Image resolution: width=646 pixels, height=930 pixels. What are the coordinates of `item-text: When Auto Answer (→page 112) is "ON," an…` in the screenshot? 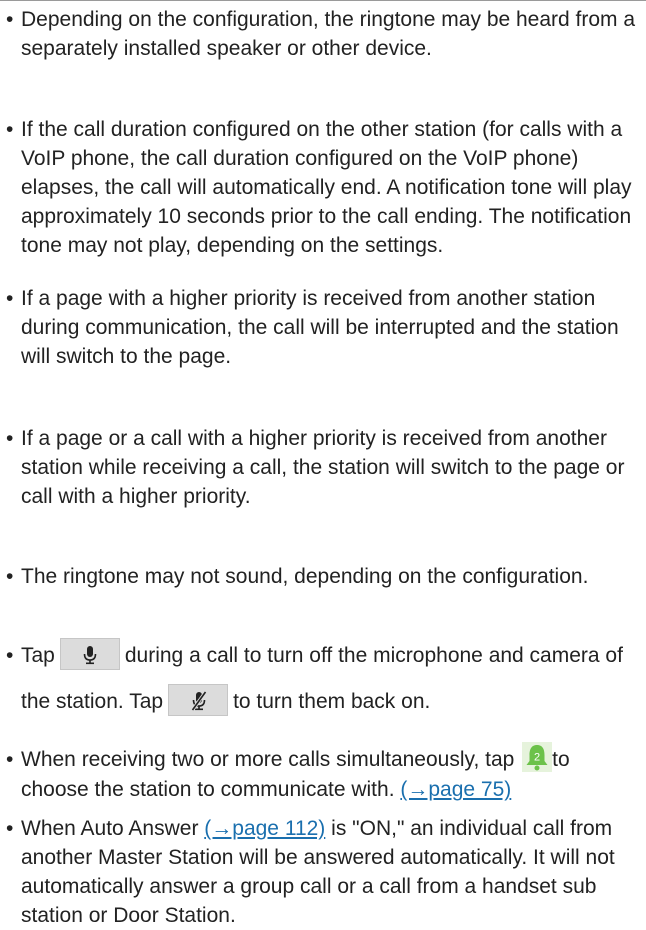 It's located at (318, 872).